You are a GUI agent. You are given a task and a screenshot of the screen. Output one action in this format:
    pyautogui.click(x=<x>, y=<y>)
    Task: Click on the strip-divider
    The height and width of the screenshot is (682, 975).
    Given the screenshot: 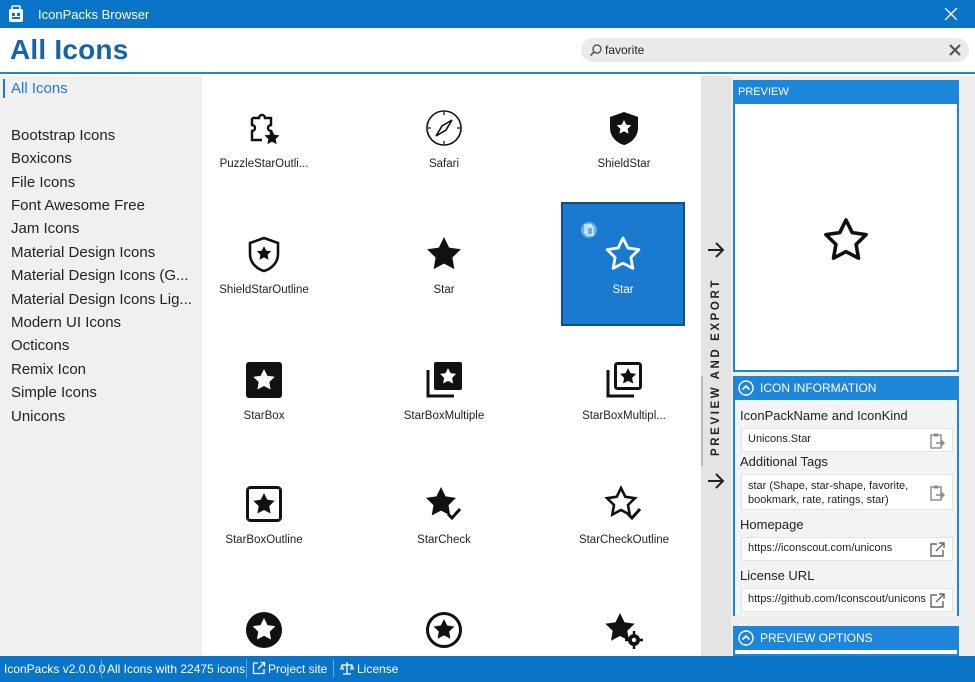 What is the action you would take?
    pyautogui.click(x=702, y=421)
    